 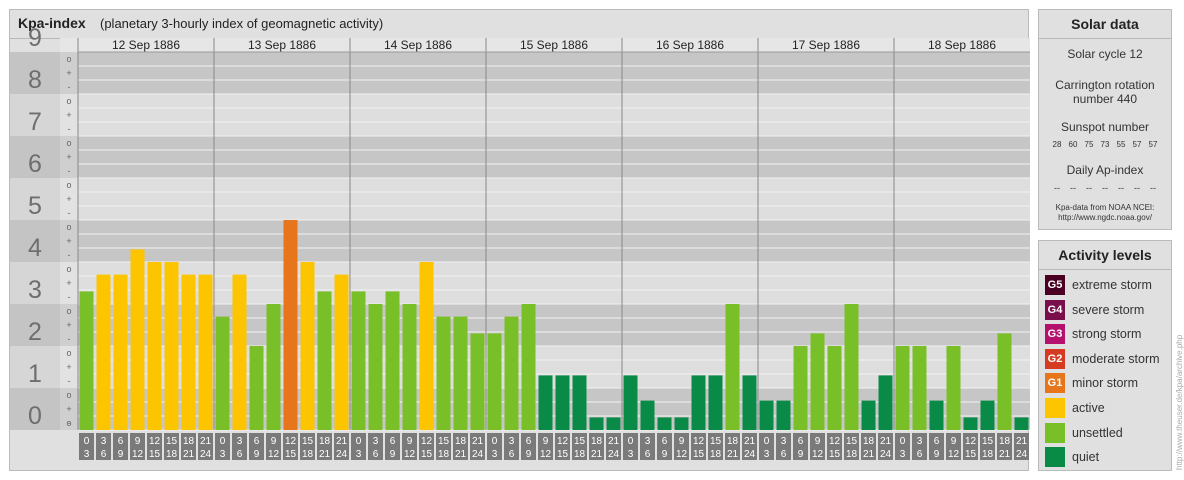 What do you see at coordinates (1116, 358) in the screenshot?
I see `activity-level-label: moderate storm` at bounding box center [1116, 358].